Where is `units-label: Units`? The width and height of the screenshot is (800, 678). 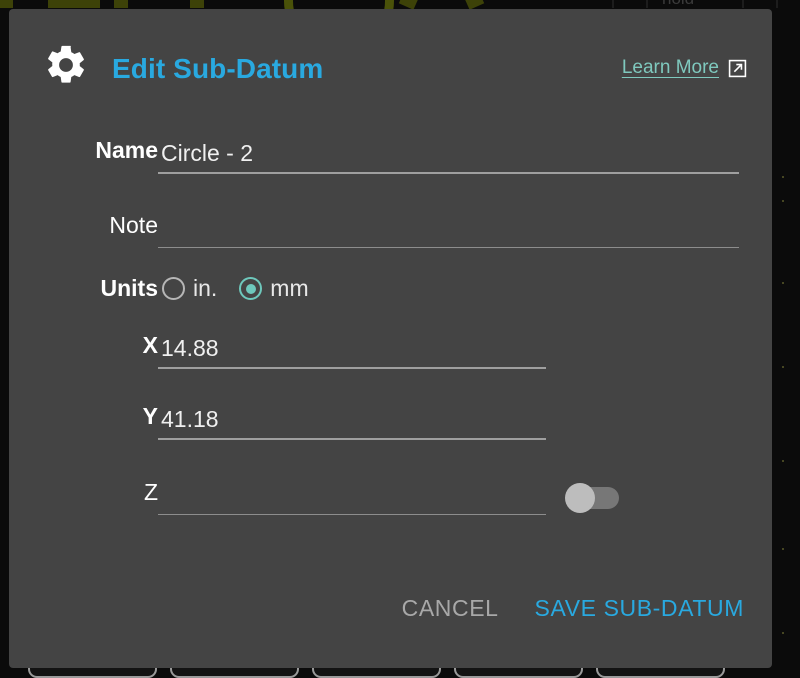
units-label: Units is located at coordinates (129, 288).